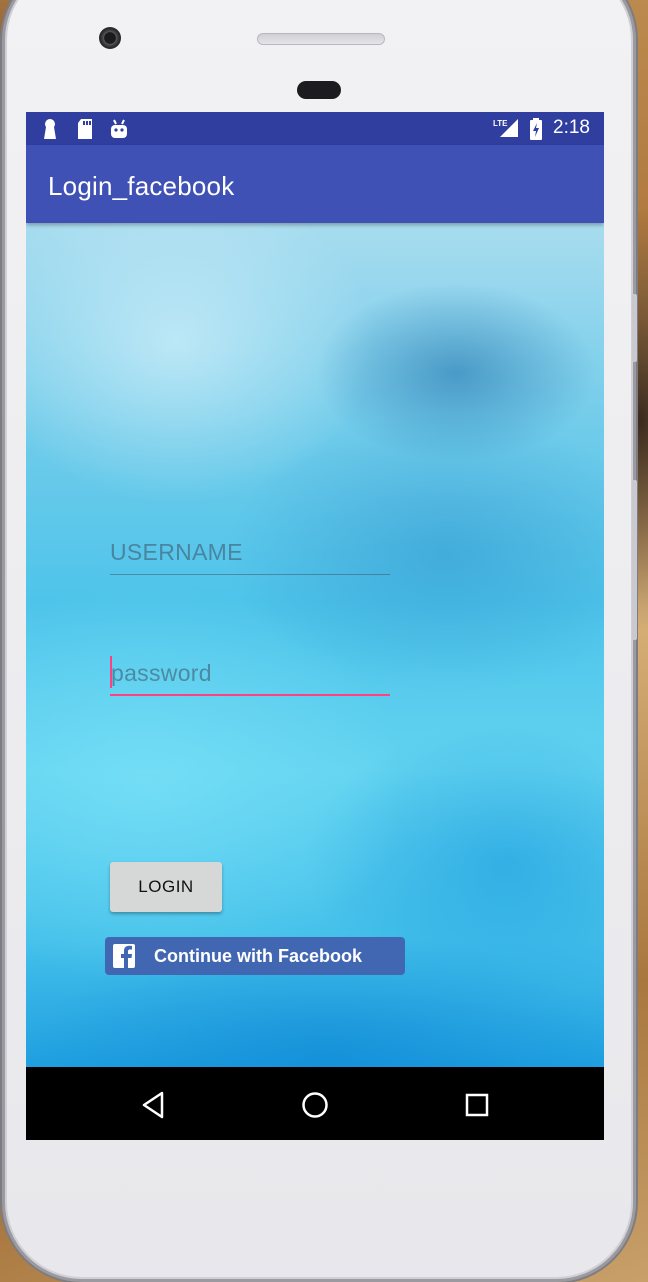 Image resolution: width=648 pixels, height=1282 pixels. I want to click on username-placeholder: USERNAME, so click(176, 552).